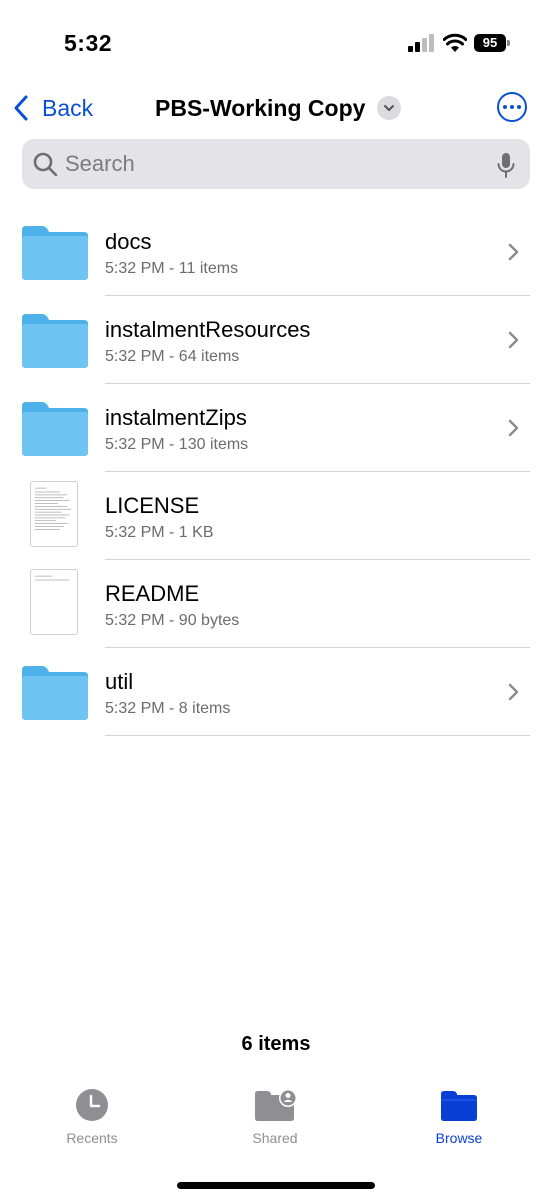  What do you see at coordinates (276, 692) in the screenshot?
I see `list-item: util 5:32 PM - 8 items` at bounding box center [276, 692].